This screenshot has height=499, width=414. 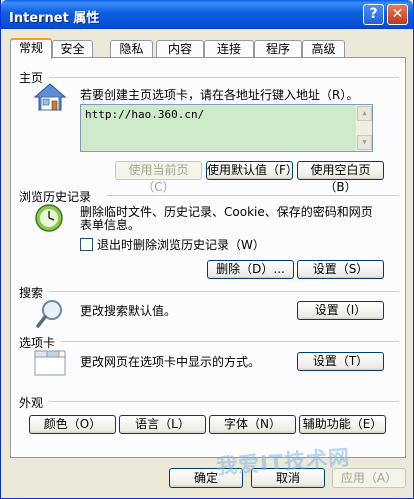 What do you see at coordinates (226, 212) in the screenshot?
I see `history-description-line1: 删除临时文件、历史记录、Cookie、保存的密码和网页` at bounding box center [226, 212].